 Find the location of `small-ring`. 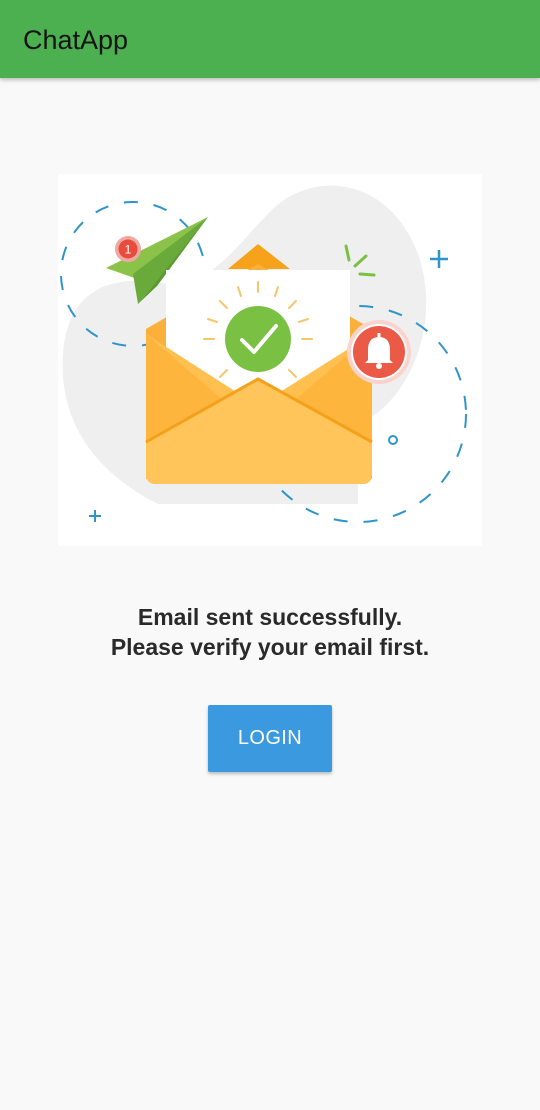

small-ring is located at coordinates (393, 440).